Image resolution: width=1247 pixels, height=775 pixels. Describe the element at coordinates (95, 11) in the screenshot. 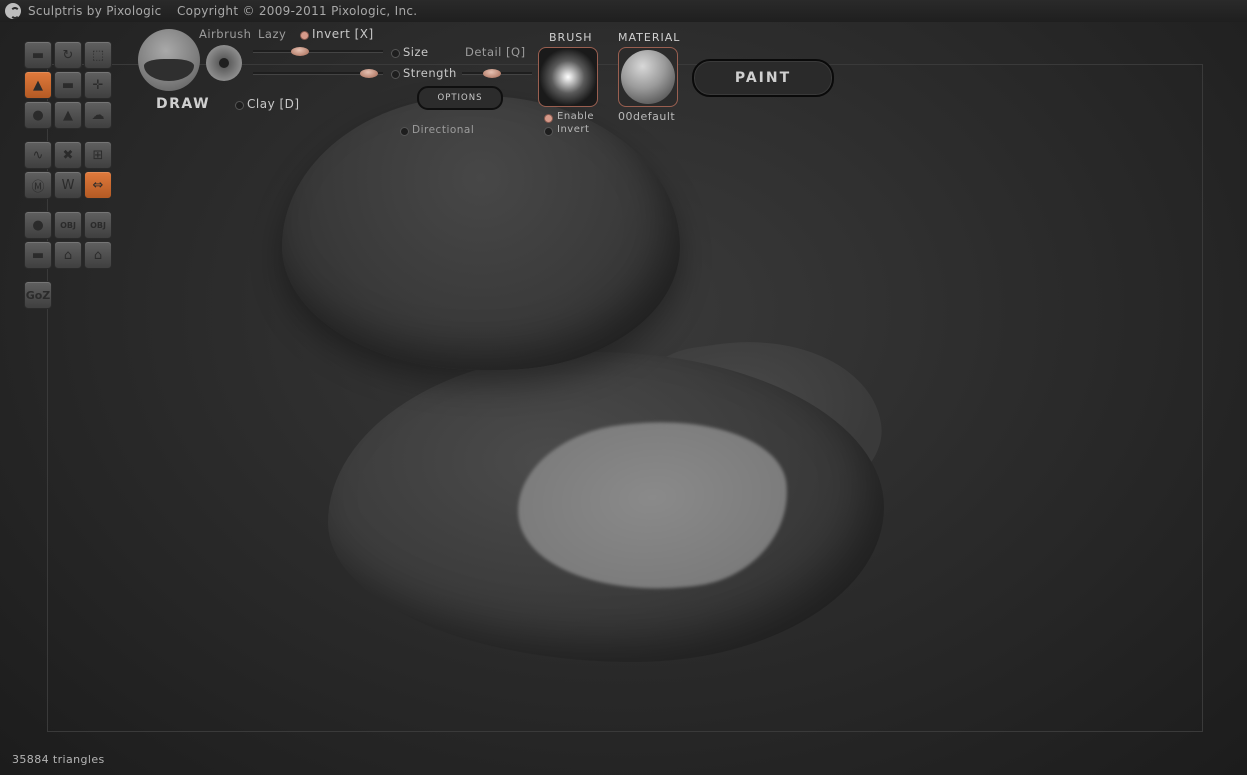

I see `app-title: Sculptris by Pixologic` at that location.